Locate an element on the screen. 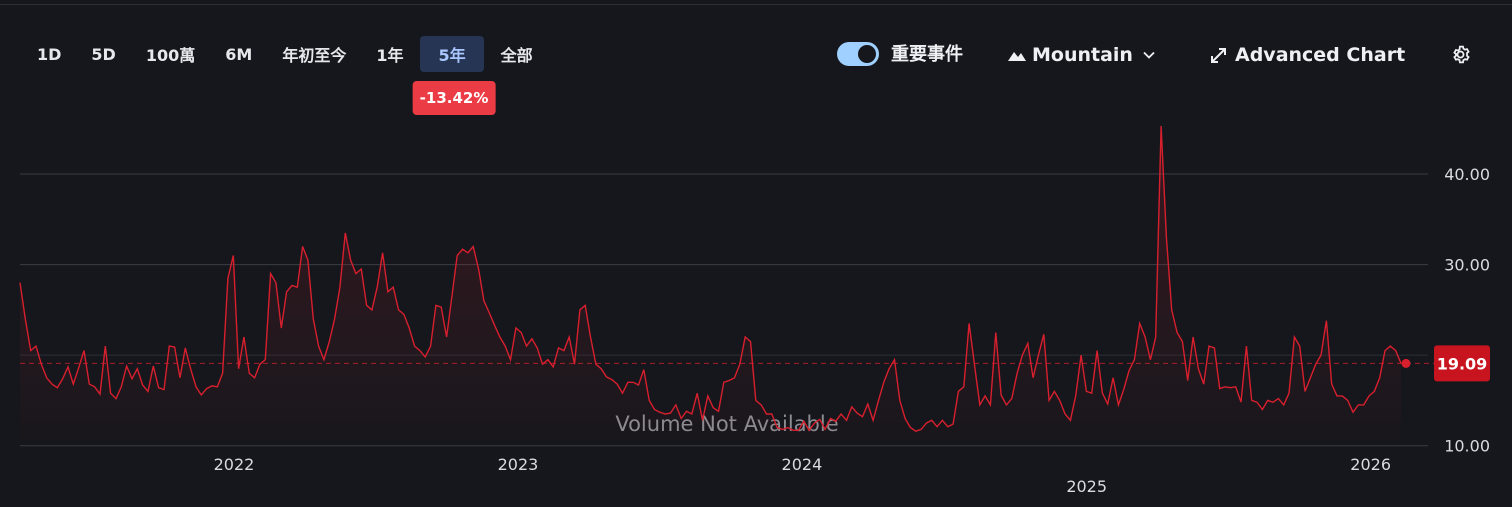  last-price-dot is located at coordinates (1406, 363).